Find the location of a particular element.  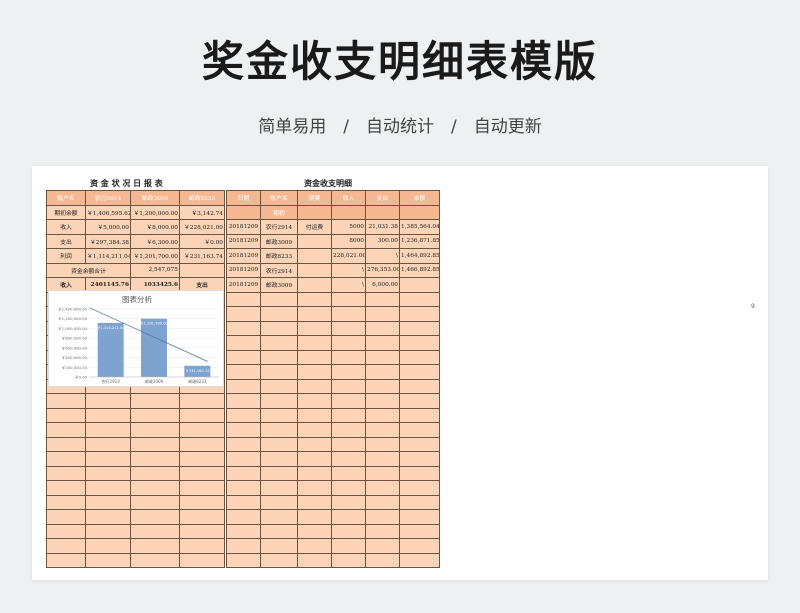

table-cell: ￥1,201,700.00 is located at coordinates (155, 256).